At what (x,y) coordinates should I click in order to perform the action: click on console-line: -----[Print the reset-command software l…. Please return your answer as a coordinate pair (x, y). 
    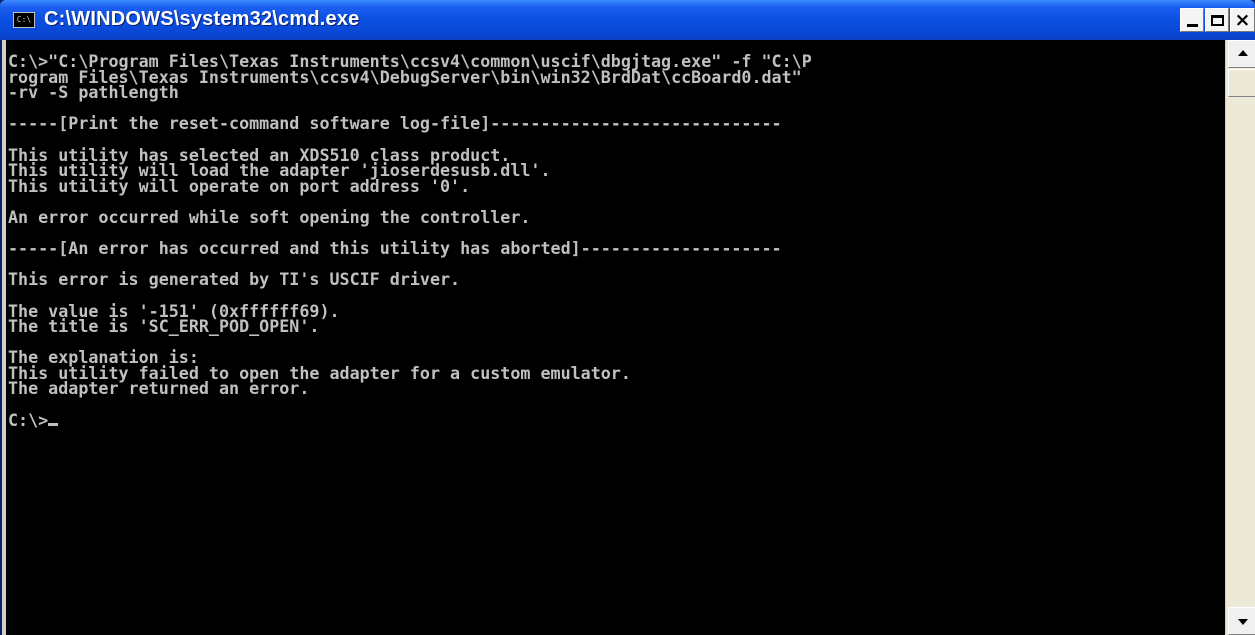
    Looking at the image, I should click on (395, 123).